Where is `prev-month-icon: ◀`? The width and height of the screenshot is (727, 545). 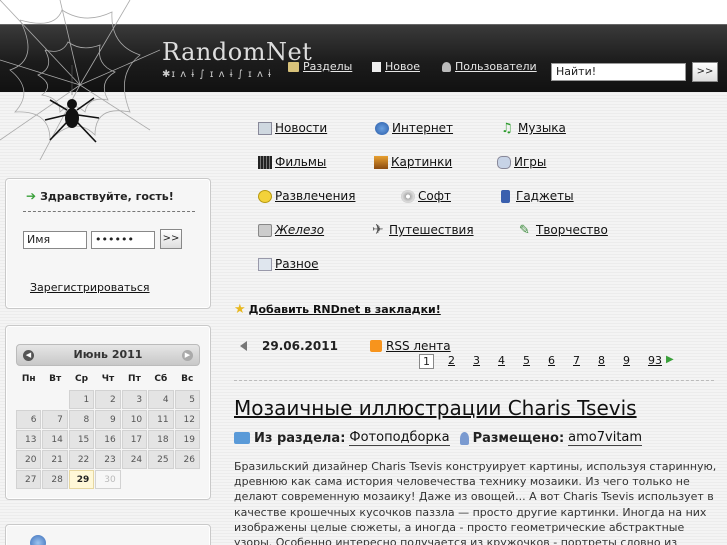 prev-month-icon: ◀ is located at coordinates (28, 355).